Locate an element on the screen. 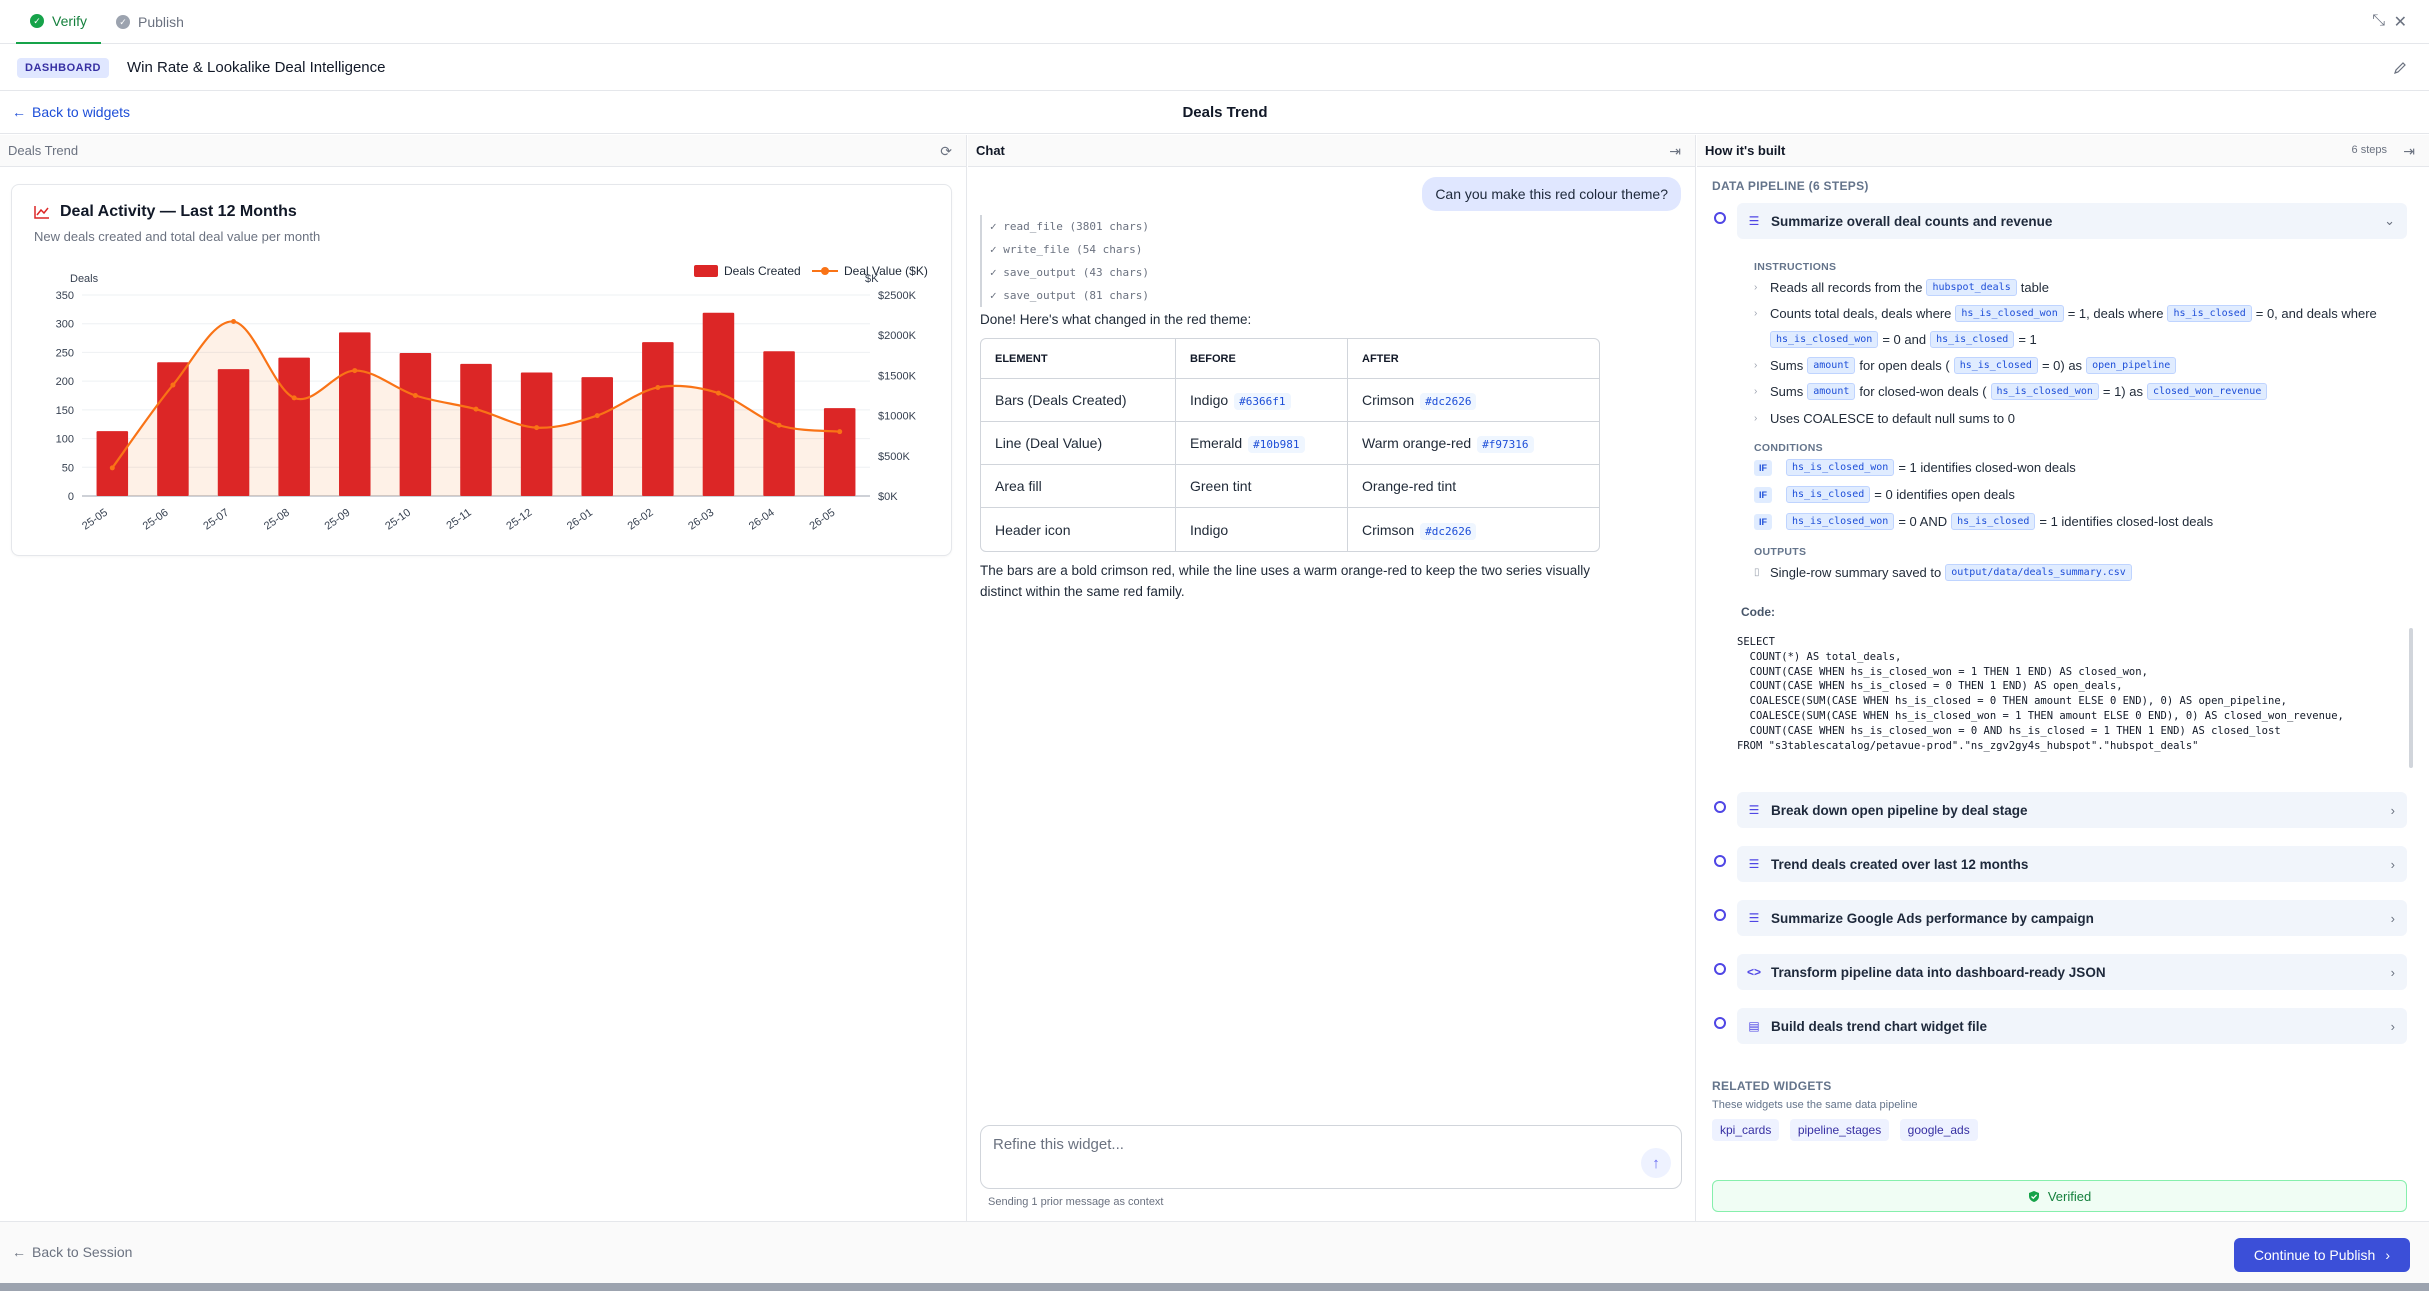 The width and height of the screenshot is (2429, 1291). x-tick-label: 25-10 is located at coordinates (398, 520).